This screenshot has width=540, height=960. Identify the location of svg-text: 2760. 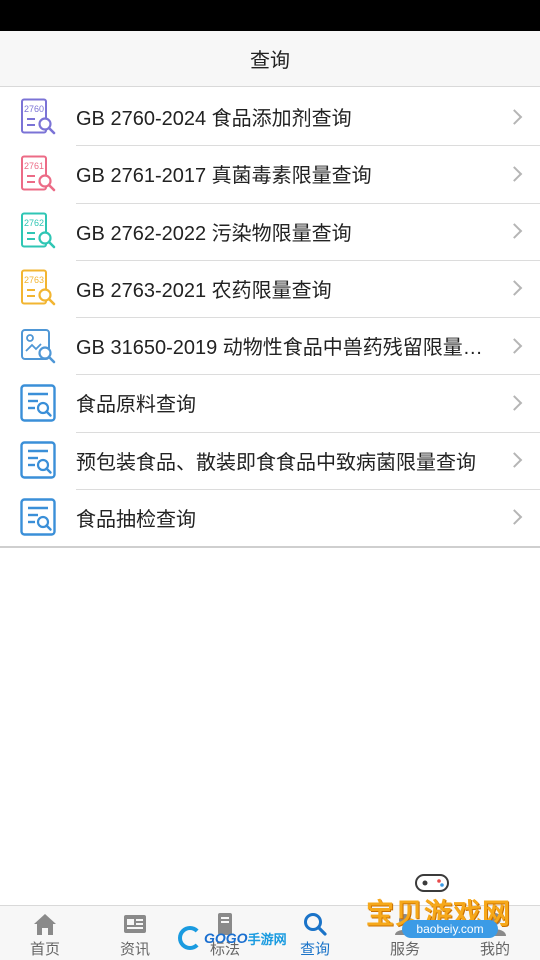
(34, 109).